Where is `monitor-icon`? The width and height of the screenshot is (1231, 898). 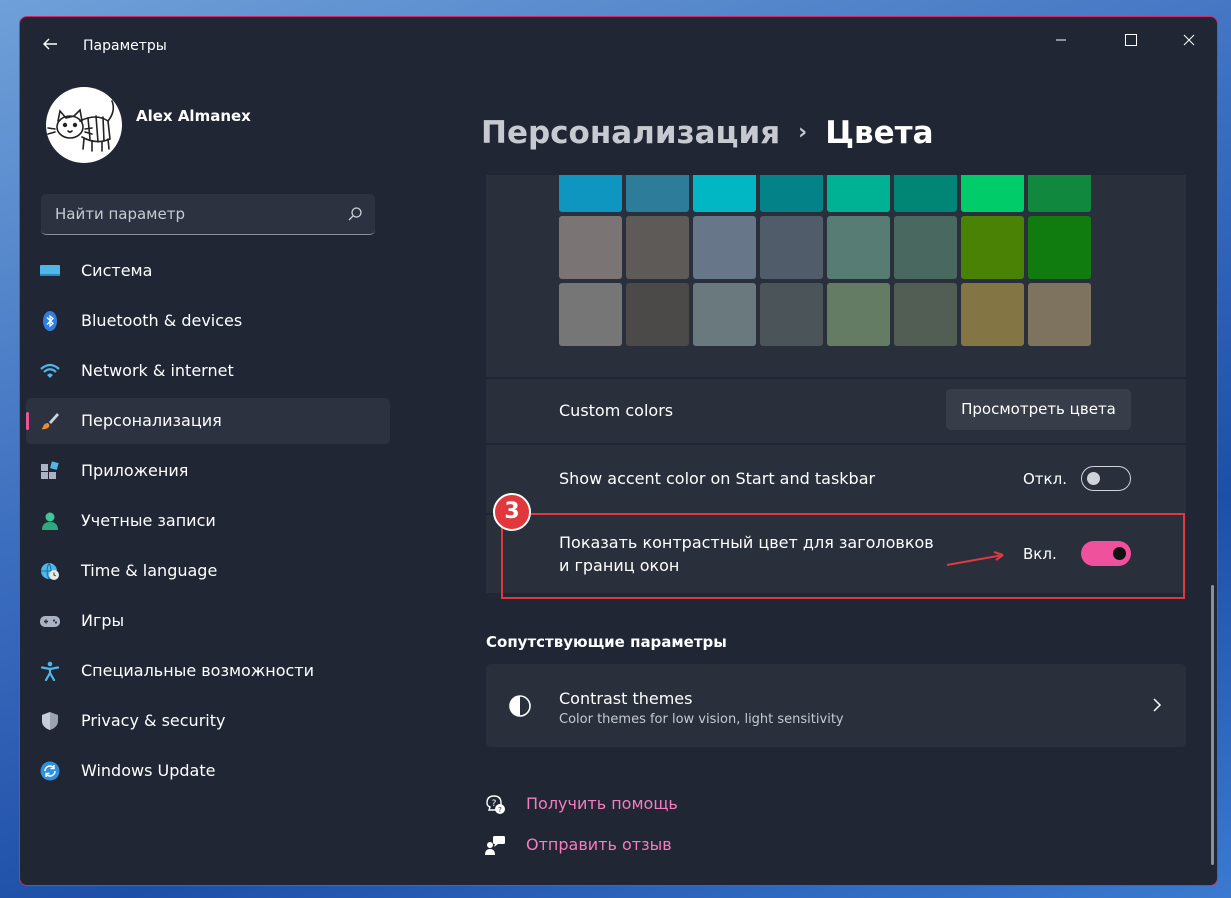
monitor-icon is located at coordinates (50, 270).